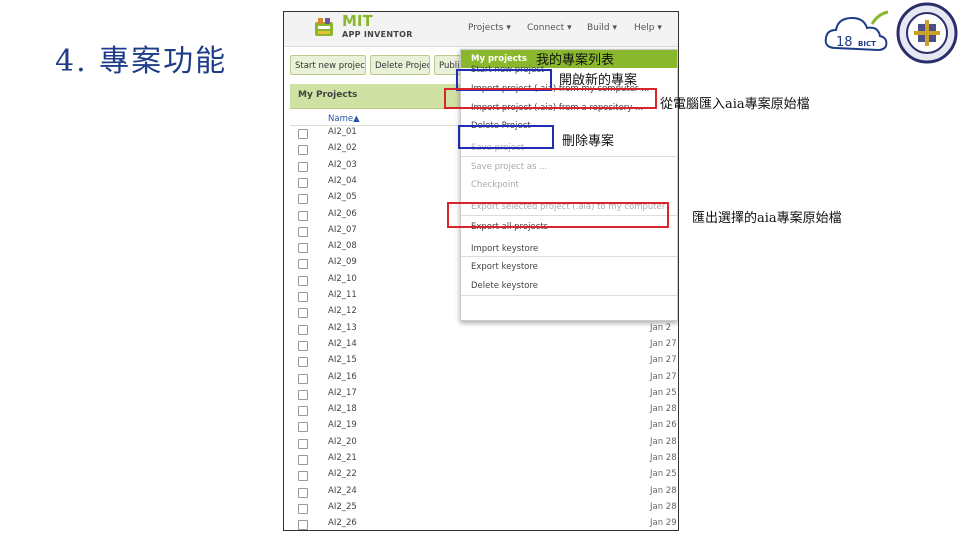 Image resolution: width=960 pixels, height=540 pixels. Describe the element at coordinates (342, 344) in the screenshot. I see `project-name: AI2_14` at that location.